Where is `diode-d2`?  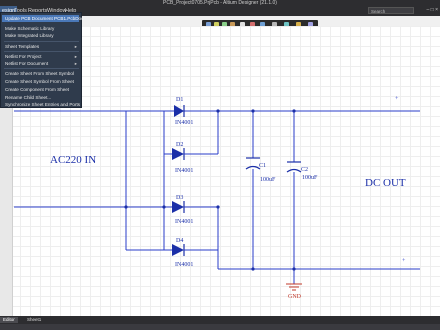 diode-d2 is located at coordinates (183, 154).